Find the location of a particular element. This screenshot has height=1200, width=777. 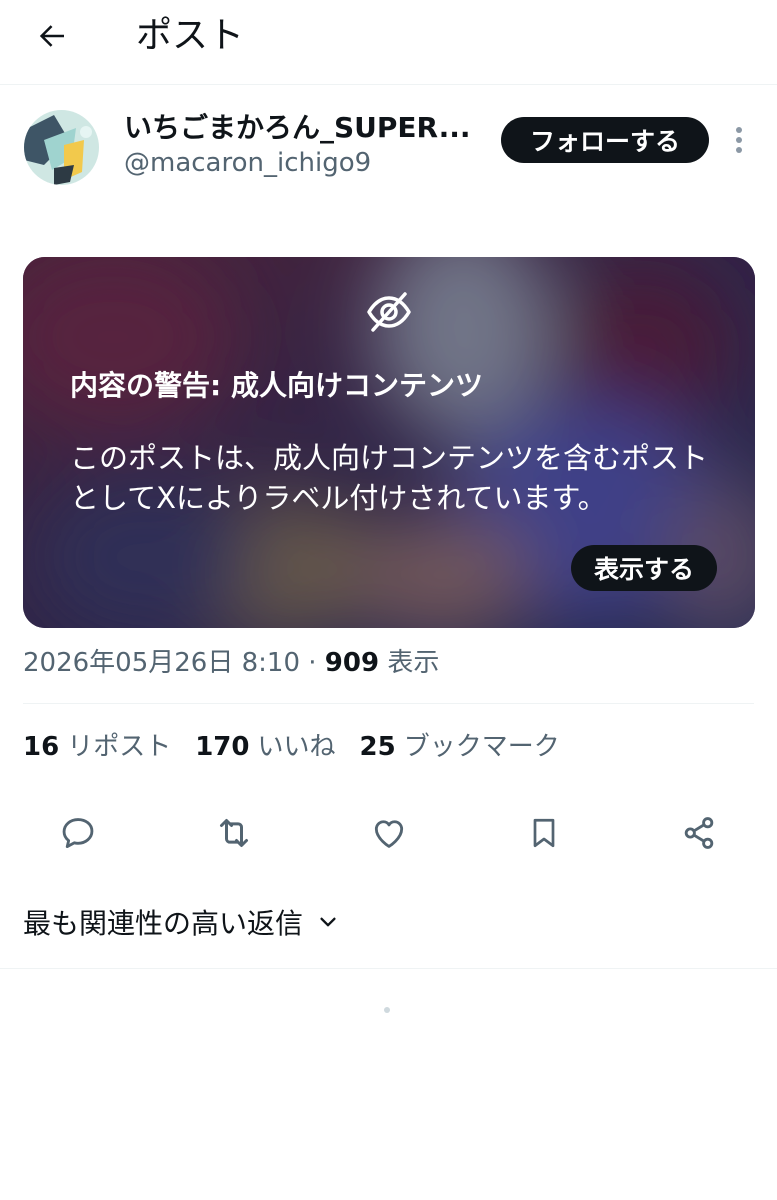

chevron-down-icon is located at coordinates (328, 922).